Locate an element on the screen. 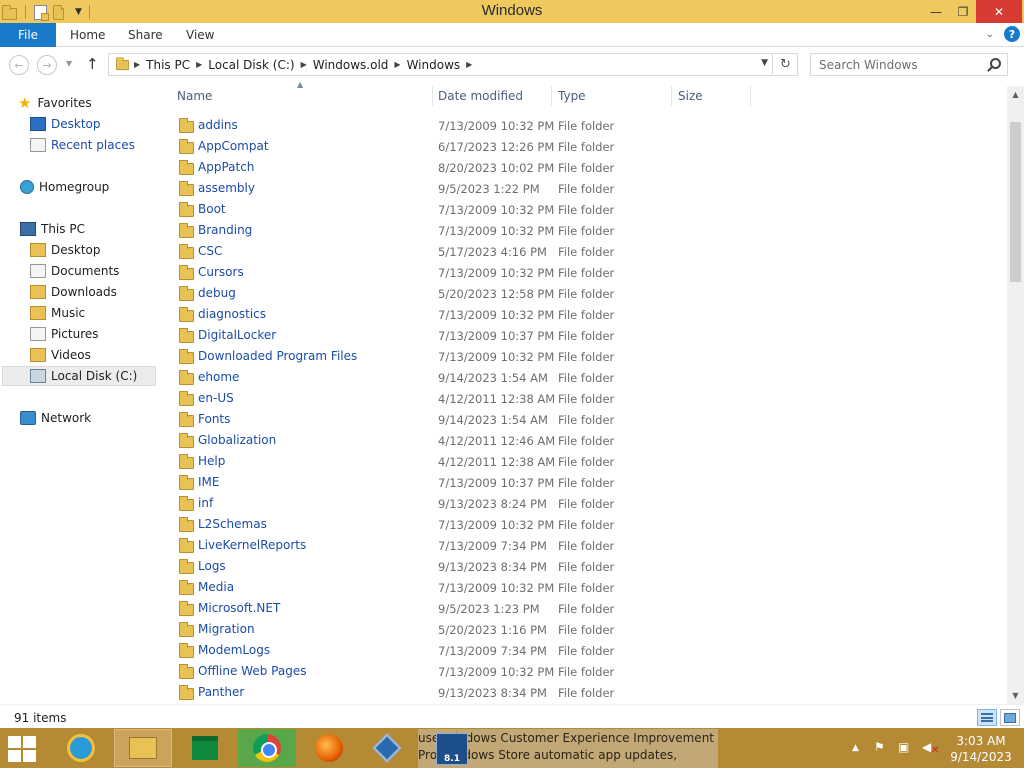  nav-this-pc: This PC is located at coordinates (52, 229).